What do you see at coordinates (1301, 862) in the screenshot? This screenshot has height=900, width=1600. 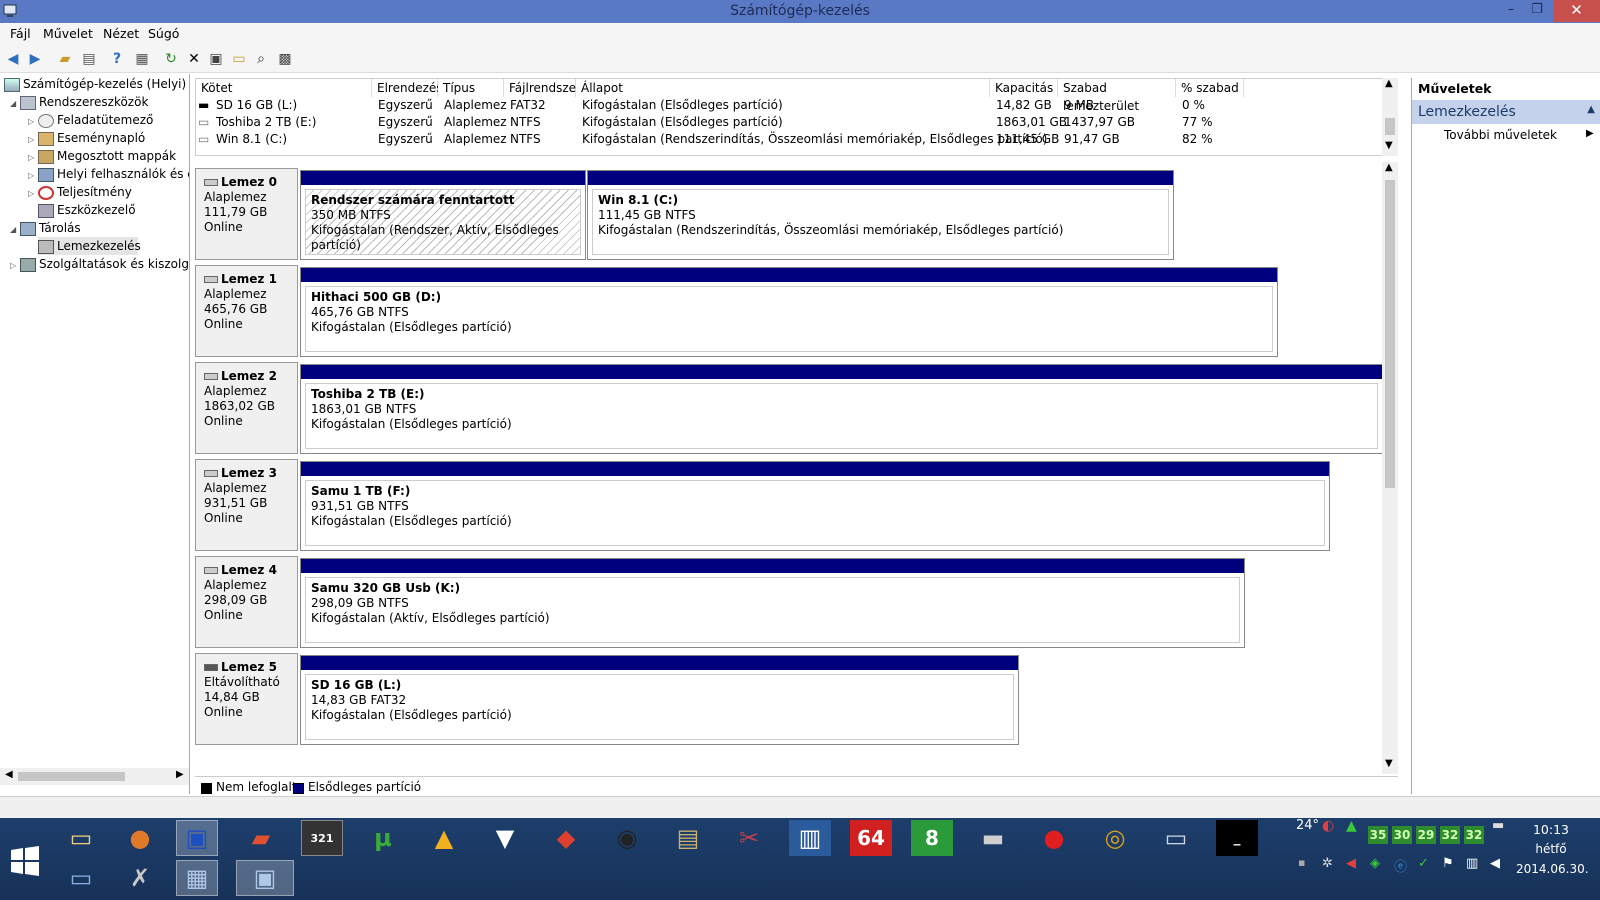 I see `tray-small-icon: ▪` at bounding box center [1301, 862].